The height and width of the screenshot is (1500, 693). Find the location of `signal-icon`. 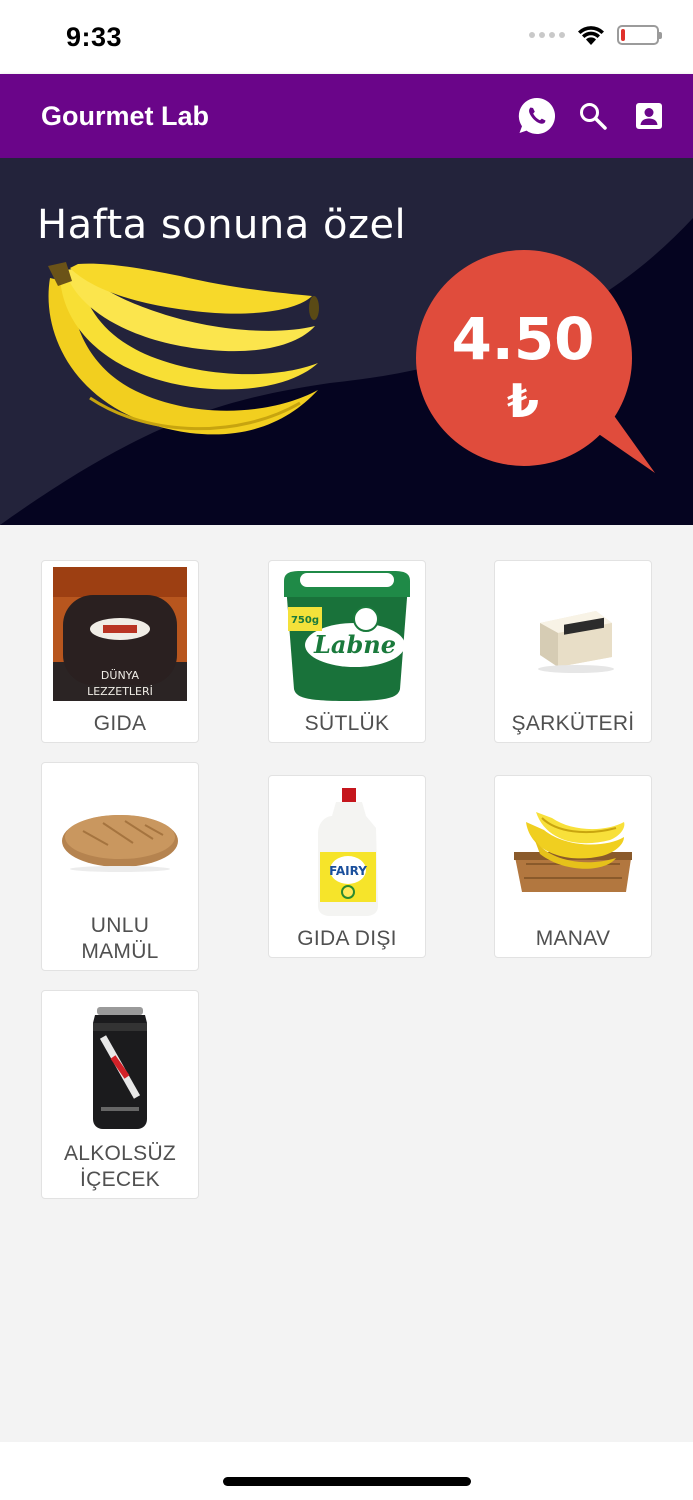

signal-icon is located at coordinates (547, 35).